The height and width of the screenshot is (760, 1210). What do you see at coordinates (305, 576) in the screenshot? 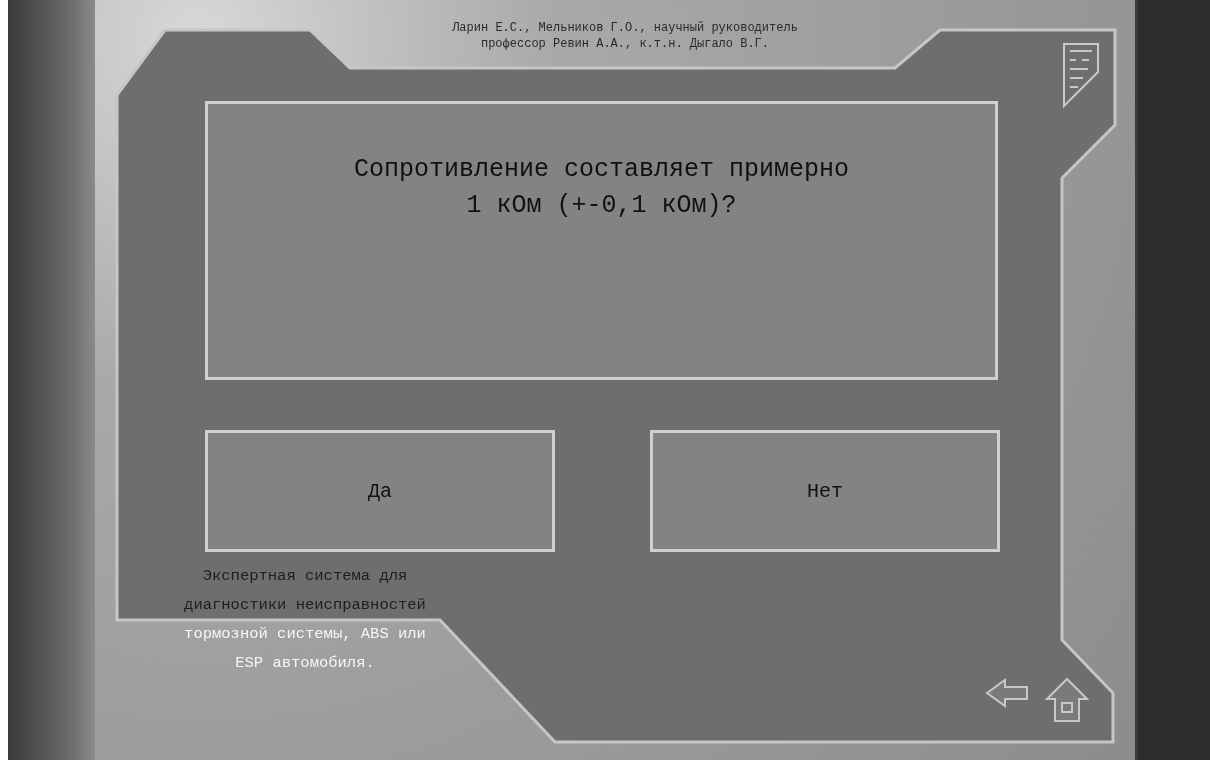
I see `footer-text: Экспертная система для` at bounding box center [305, 576].